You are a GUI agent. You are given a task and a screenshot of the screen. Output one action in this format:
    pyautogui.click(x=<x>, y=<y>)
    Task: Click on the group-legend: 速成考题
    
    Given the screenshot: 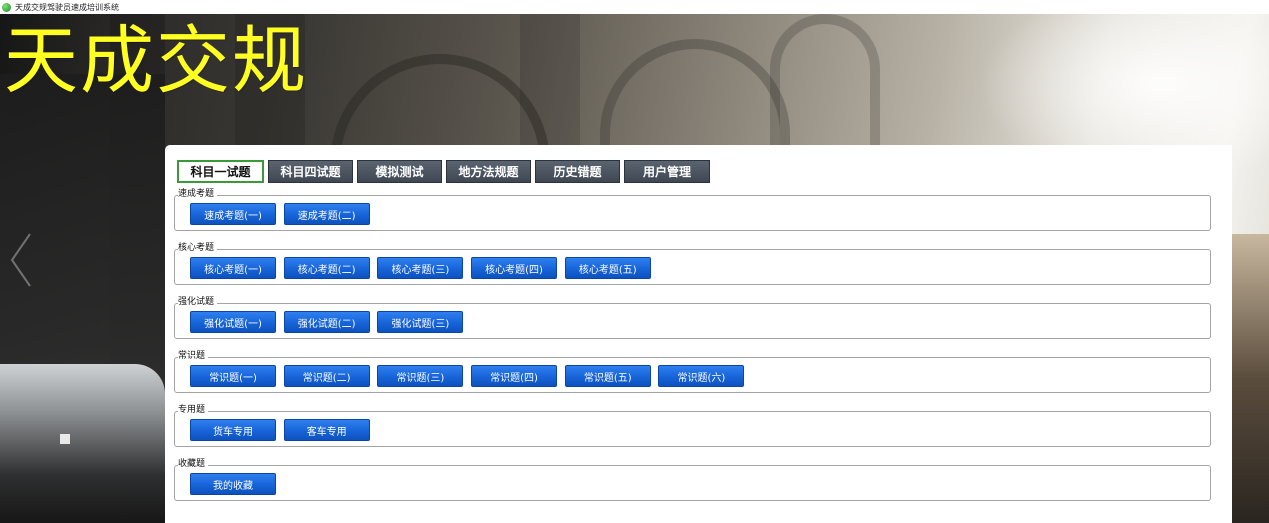 What is the action you would take?
    pyautogui.click(x=198, y=194)
    